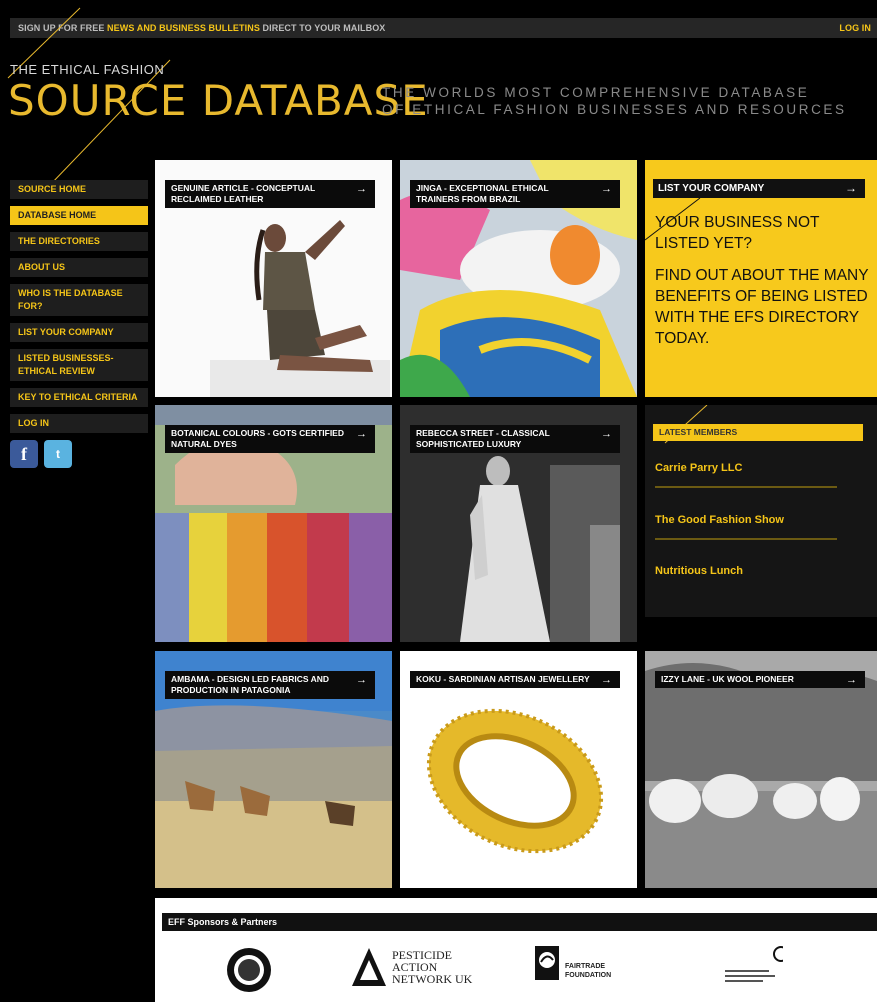  I want to click on sponsor-fairtrade: FAIRTRADE FOUNDATION, so click(573, 963).